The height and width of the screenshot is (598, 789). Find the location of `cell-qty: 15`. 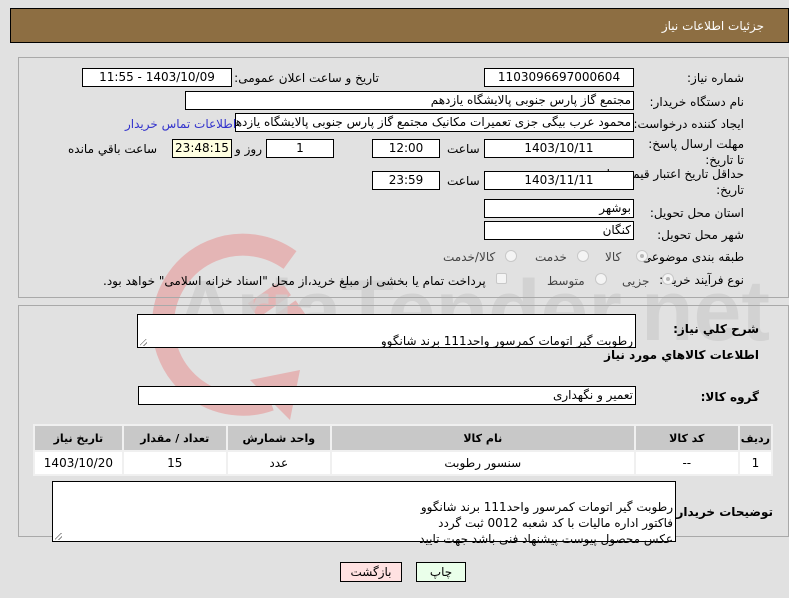

cell-qty: 15 is located at coordinates (174, 463).